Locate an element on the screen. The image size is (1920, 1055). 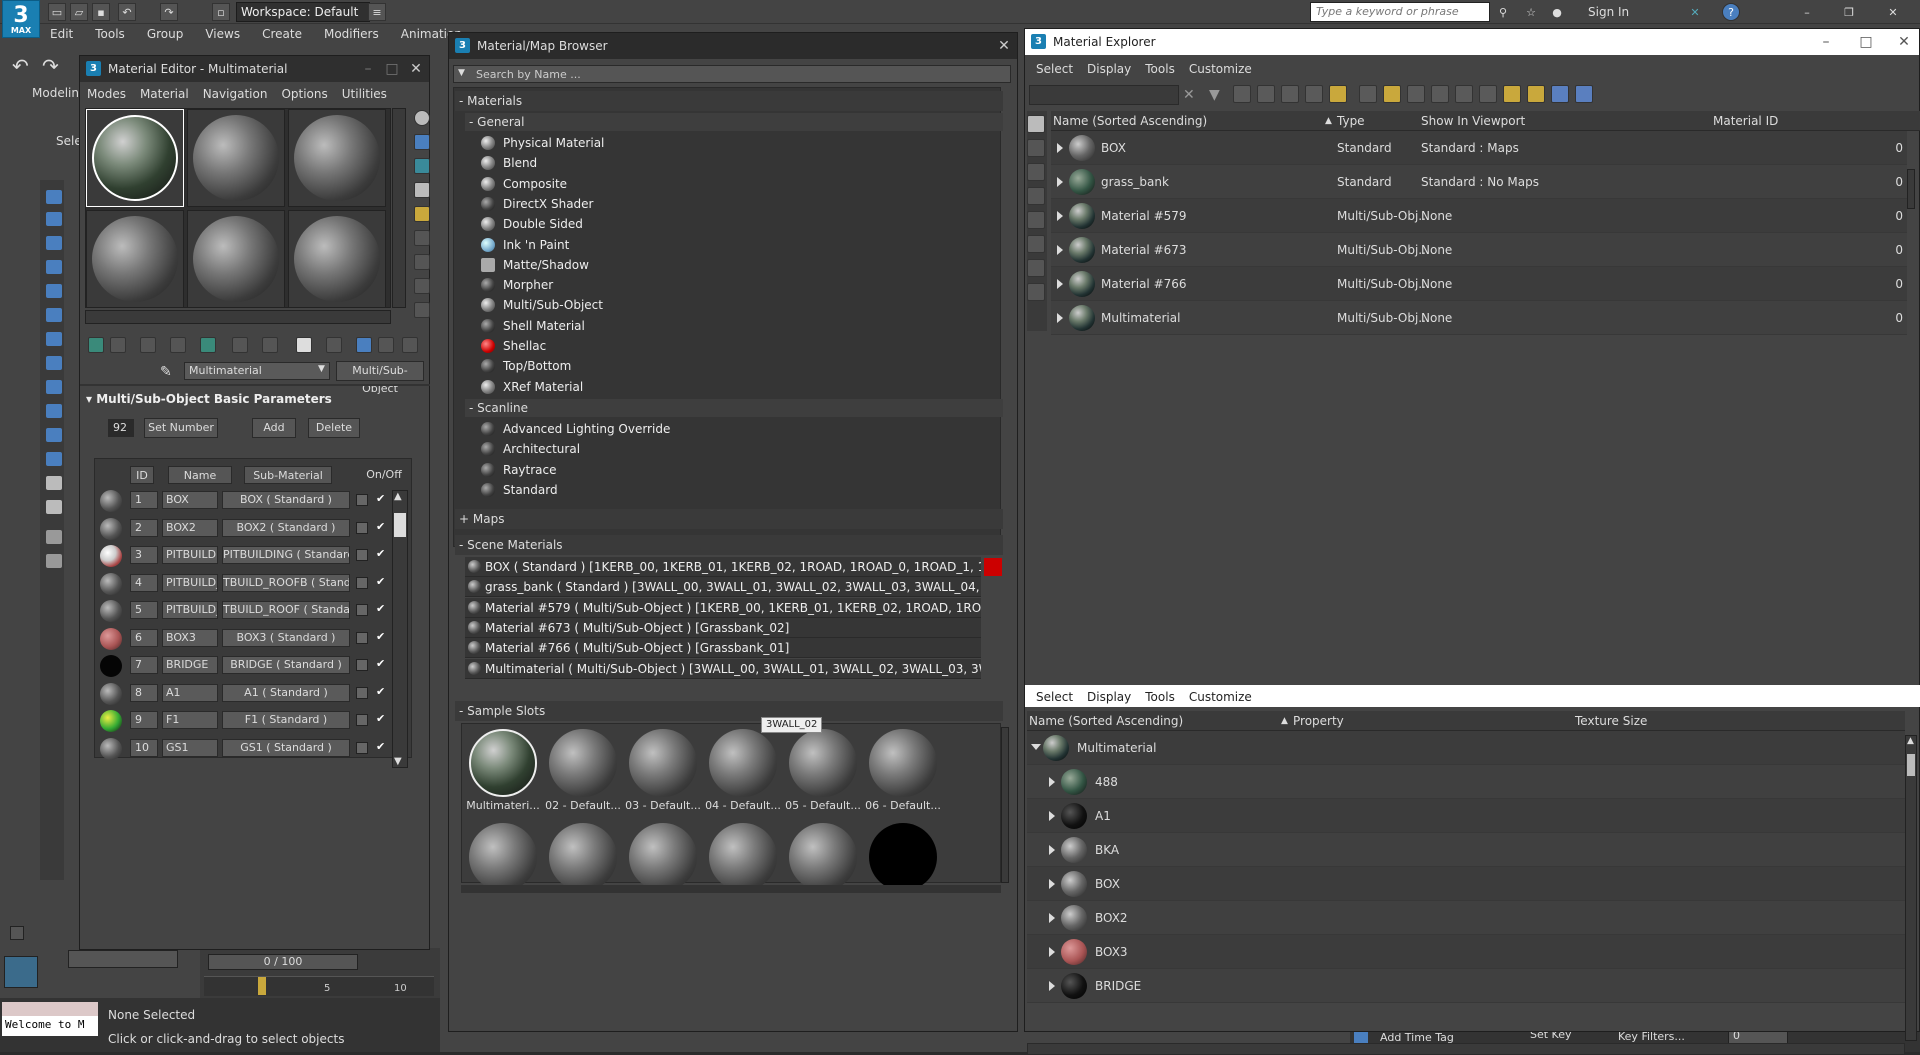
explorer-scrollbar is located at coordinates (1911, 189).